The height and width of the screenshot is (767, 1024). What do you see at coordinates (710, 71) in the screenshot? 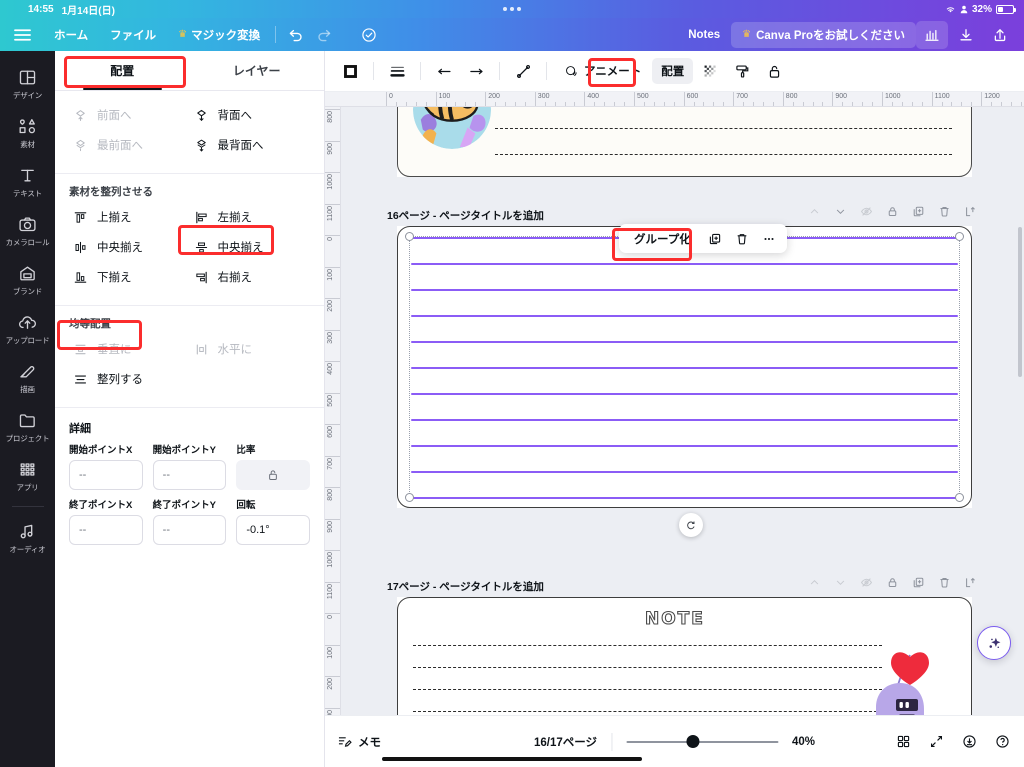
I see `transparency-button` at bounding box center [710, 71].